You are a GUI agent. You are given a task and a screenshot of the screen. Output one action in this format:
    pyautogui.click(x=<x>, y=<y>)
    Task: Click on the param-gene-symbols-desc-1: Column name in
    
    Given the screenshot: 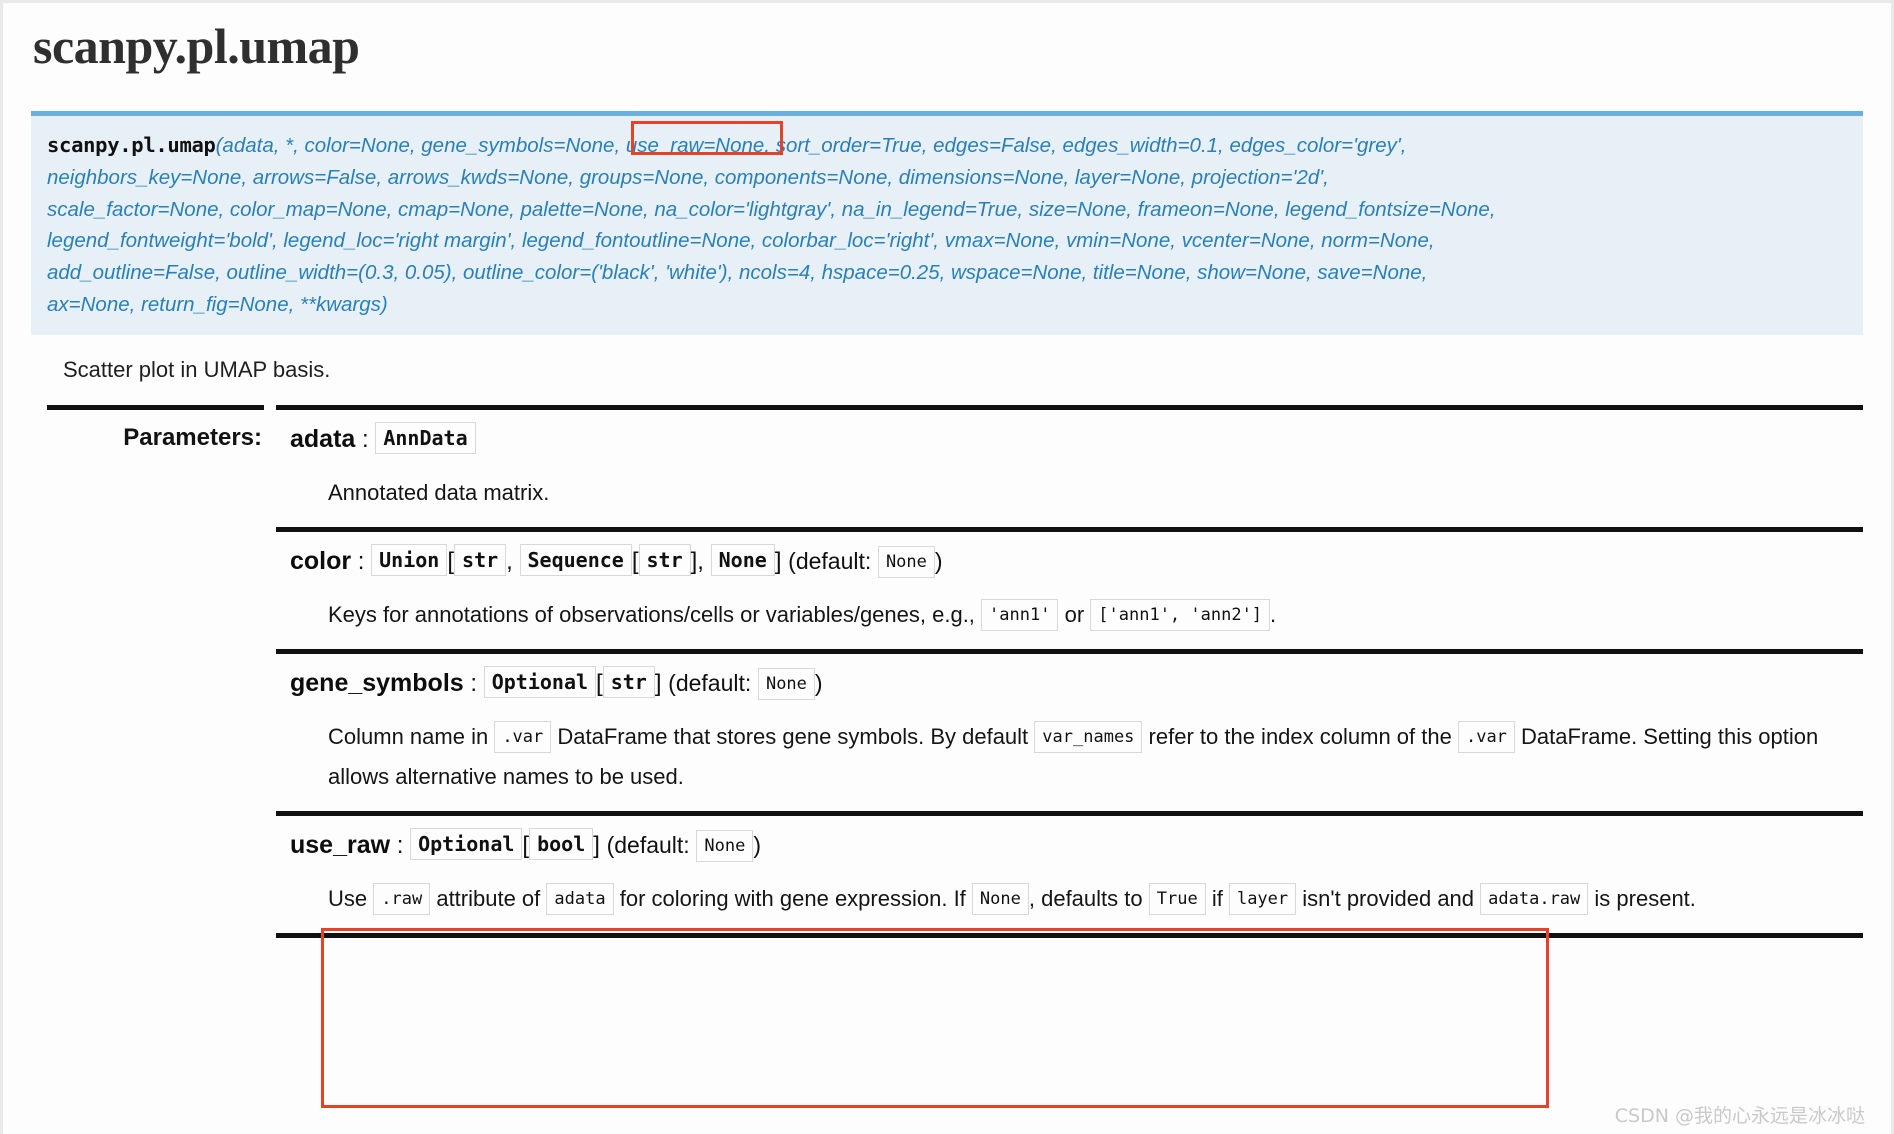 What is the action you would take?
    pyautogui.click(x=408, y=736)
    